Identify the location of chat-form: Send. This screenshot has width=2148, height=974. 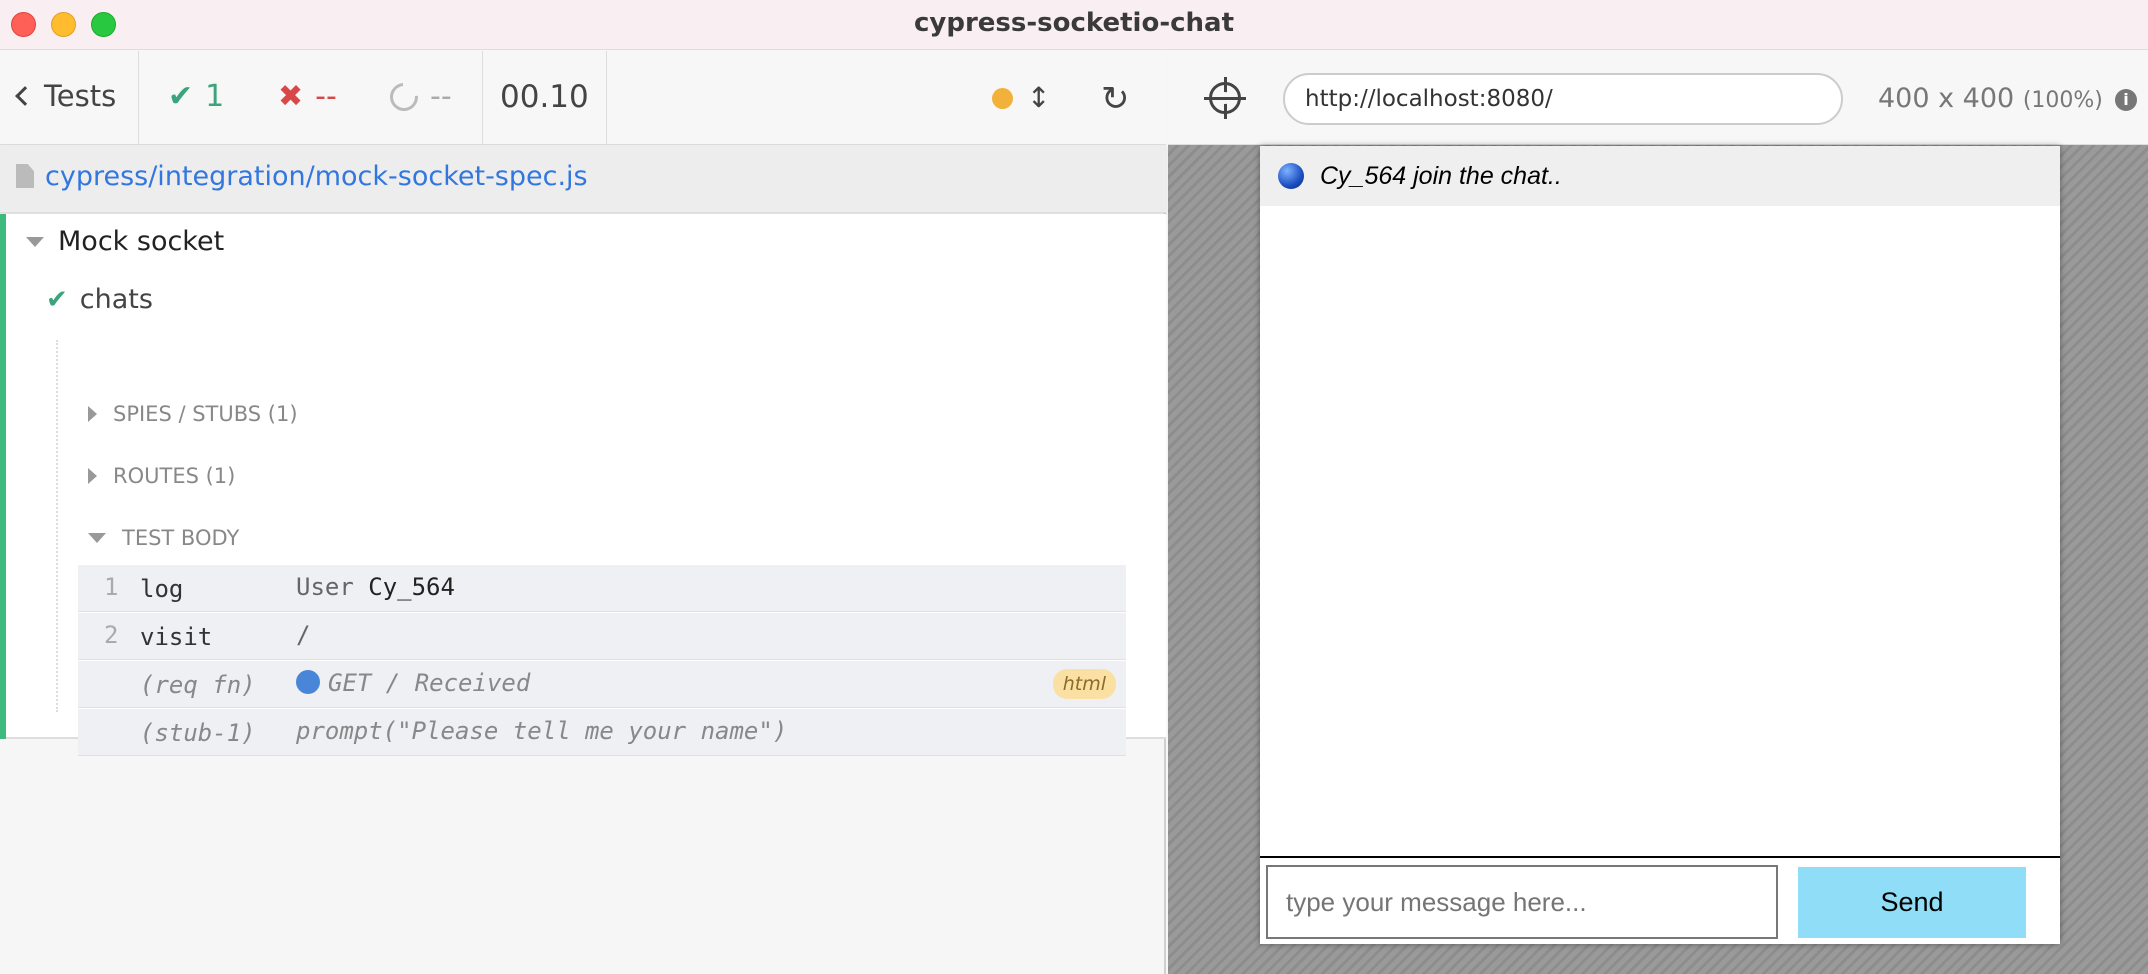
(1660, 900).